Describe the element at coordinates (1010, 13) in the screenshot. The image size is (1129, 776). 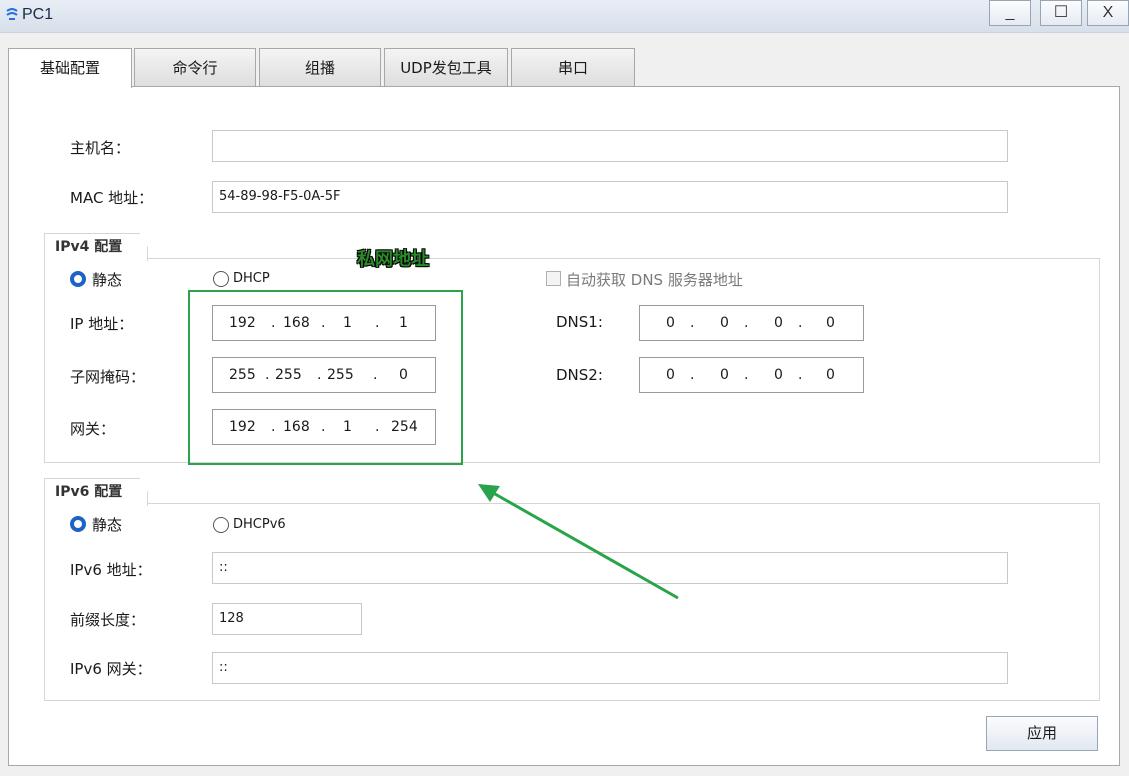
I see `minimize-button: _` at that location.